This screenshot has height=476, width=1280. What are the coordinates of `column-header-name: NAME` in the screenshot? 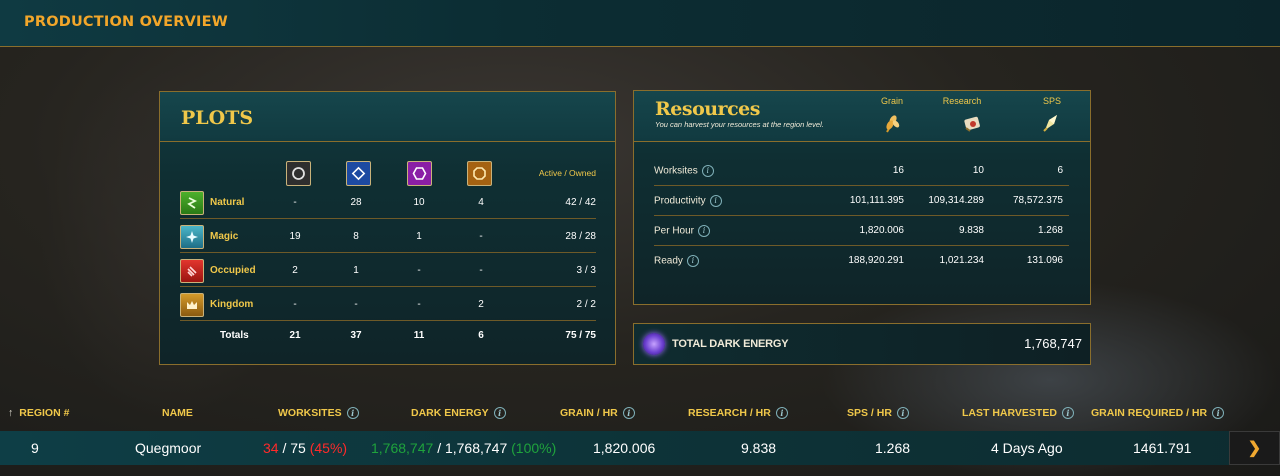 It's located at (177, 413).